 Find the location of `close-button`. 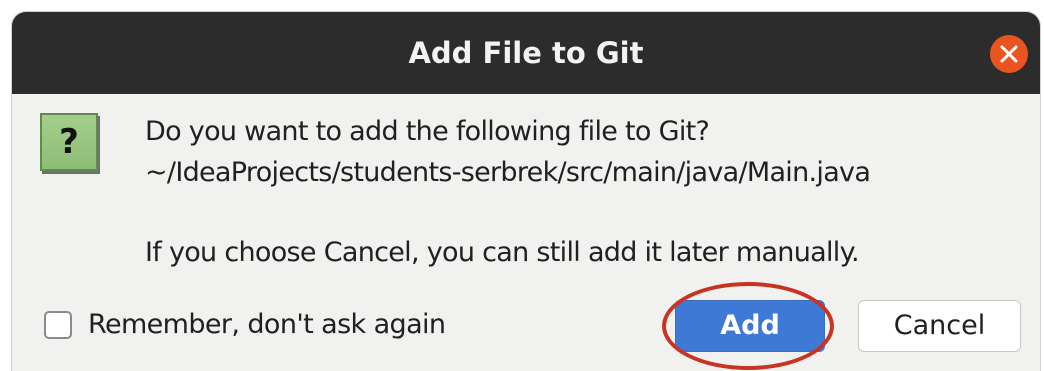

close-button is located at coordinates (1009, 54).